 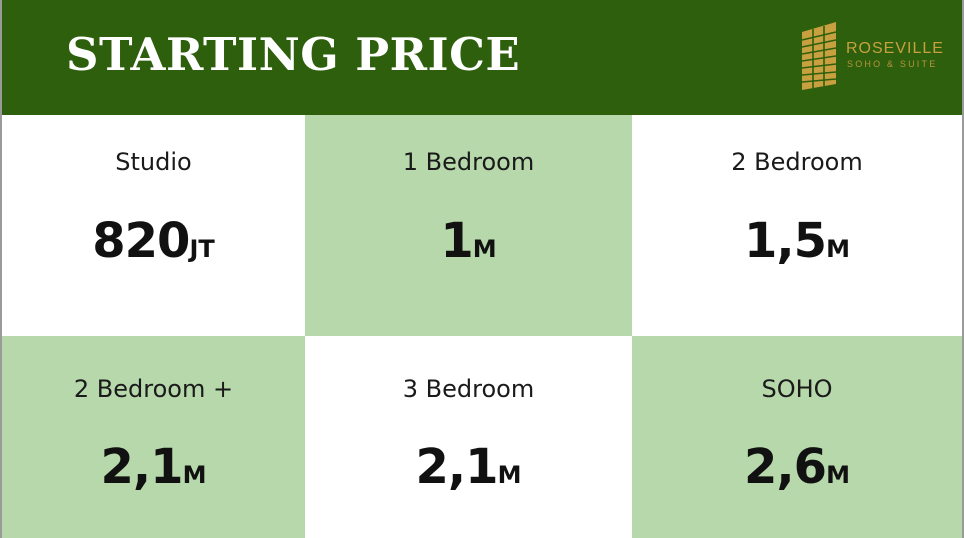 I want to click on price-card-soho: SOHO 2,6M, so click(x=797, y=437).